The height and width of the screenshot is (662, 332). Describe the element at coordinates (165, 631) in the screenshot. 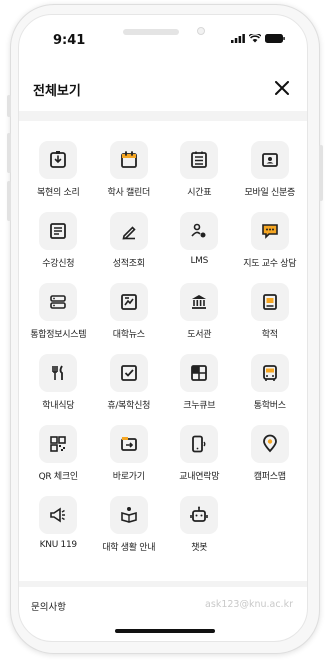

I see `home-indicator` at that location.